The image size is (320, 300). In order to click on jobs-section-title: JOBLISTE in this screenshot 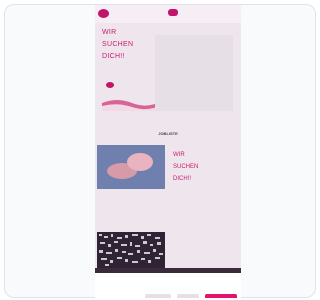, I will do `click(168, 133)`.